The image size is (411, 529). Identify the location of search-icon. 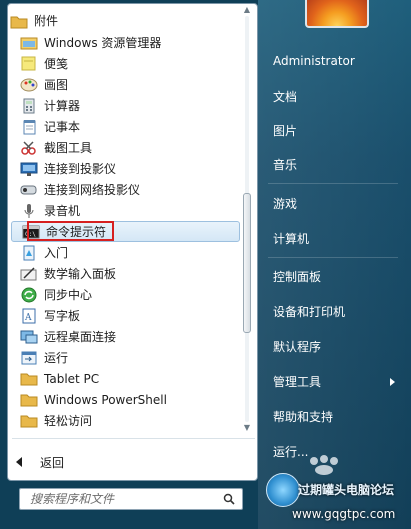
(229, 499).